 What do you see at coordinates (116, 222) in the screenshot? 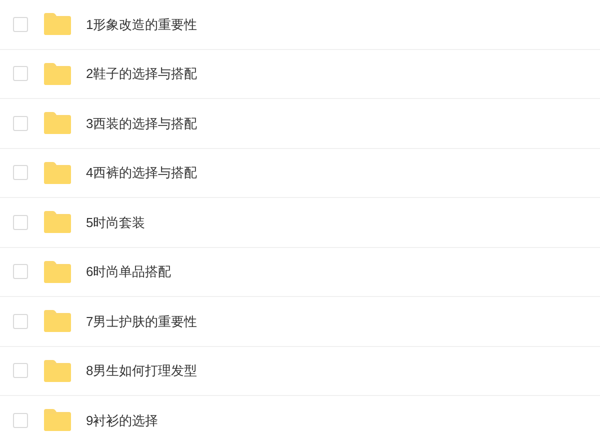
I see `folder-name: 5时尚套装` at bounding box center [116, 222].